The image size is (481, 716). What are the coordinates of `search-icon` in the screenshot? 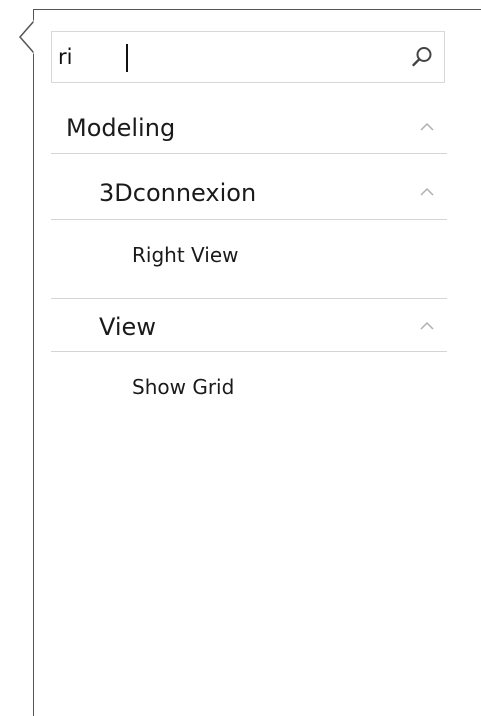 It's located at (422, 57).